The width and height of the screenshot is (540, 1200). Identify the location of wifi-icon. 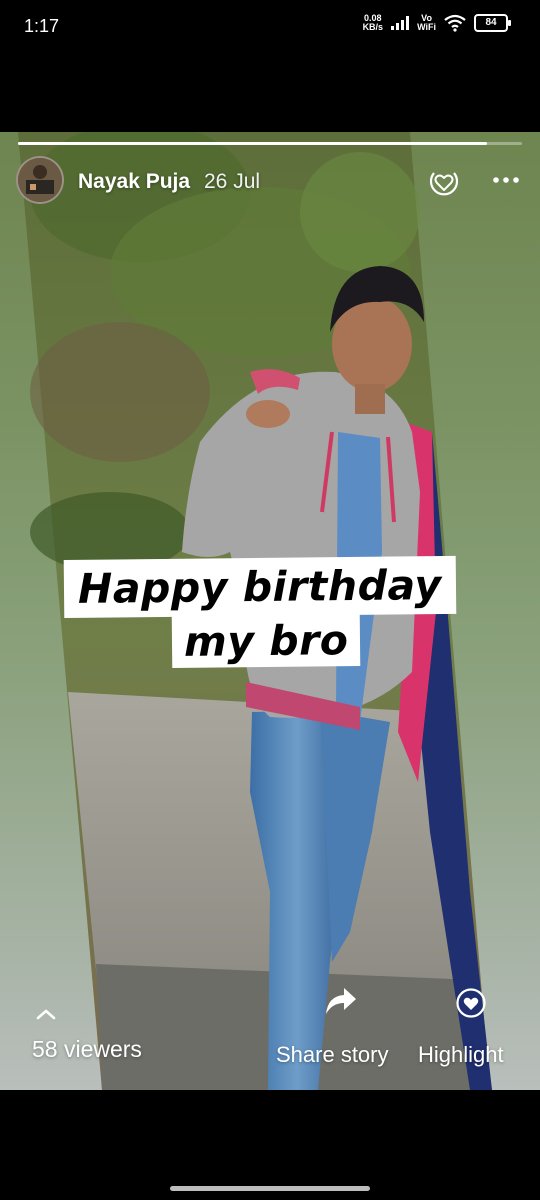
(455, 23).